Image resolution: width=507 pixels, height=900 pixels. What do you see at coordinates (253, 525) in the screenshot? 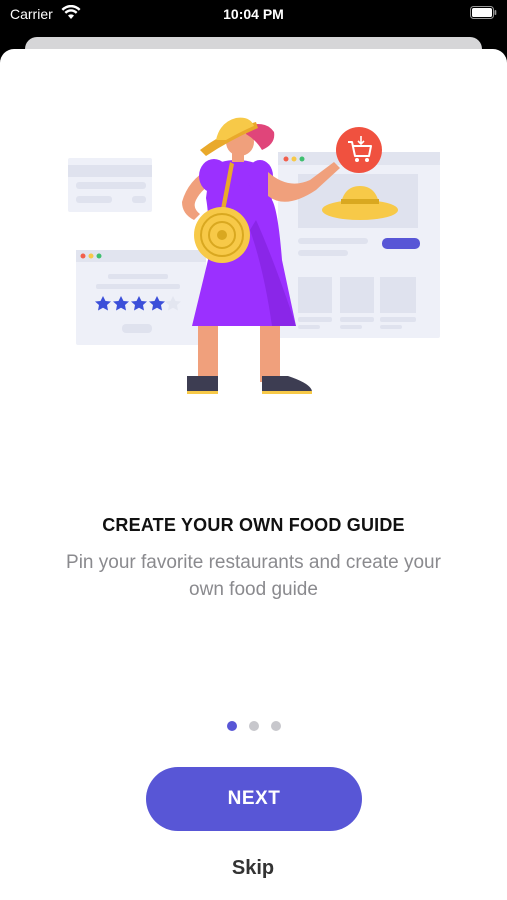
I see `onboarding-title: CREATE YOUR OWN FOOD GUIDE` at bounding box center [253, 525].